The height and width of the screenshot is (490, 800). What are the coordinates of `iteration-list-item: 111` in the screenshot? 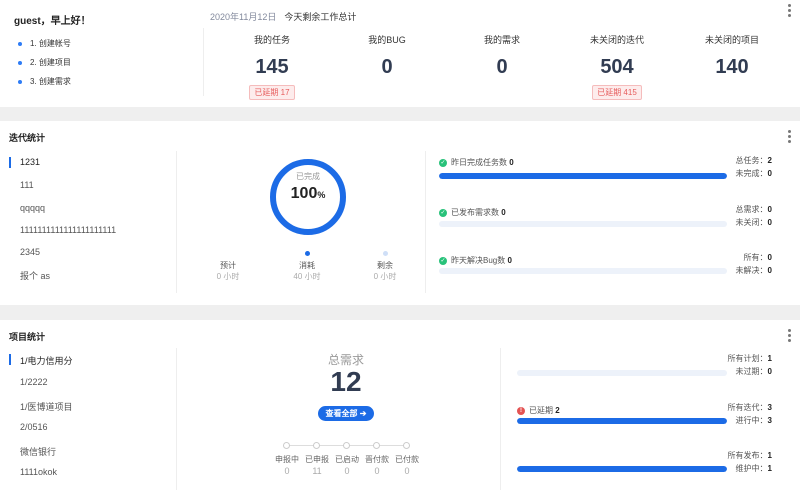 It's located at (27, 185).